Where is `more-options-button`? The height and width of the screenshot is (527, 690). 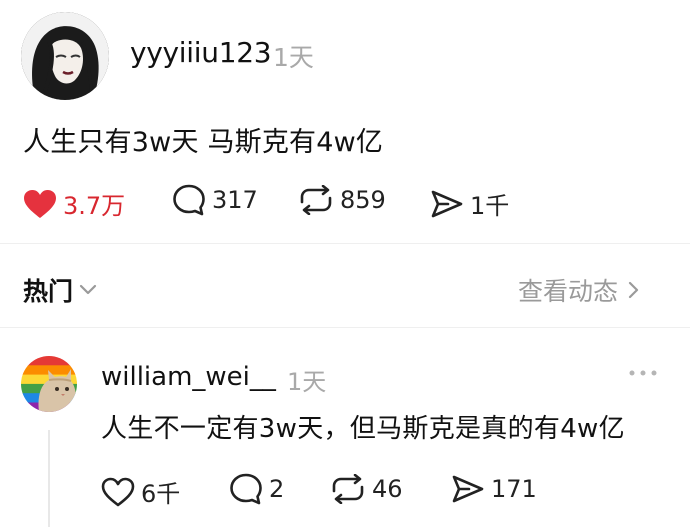
more-options-button is located at coordinates (643, 371).